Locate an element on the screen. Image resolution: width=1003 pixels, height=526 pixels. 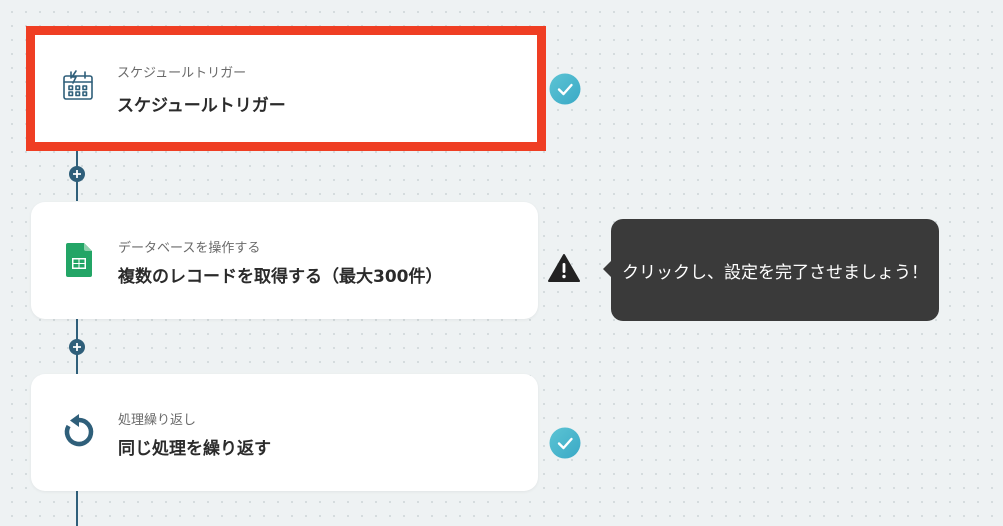
loop-icon is located at coordinates (79, 432).